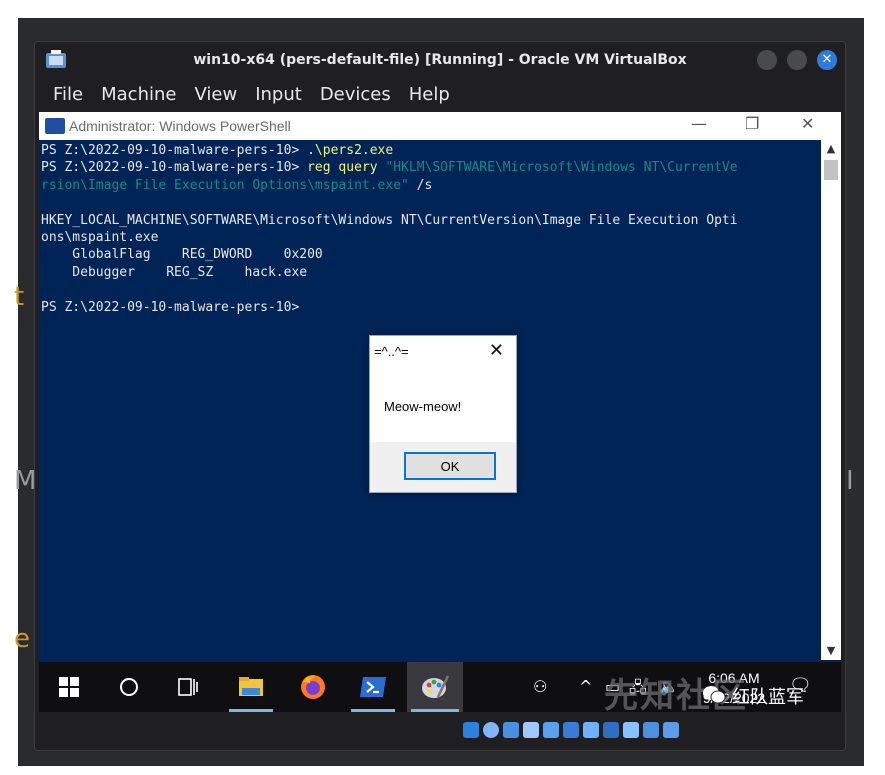 Image resolution: width=885 pixels, height=775 pixels. I want to click on firefox-button, so click(313, 687).